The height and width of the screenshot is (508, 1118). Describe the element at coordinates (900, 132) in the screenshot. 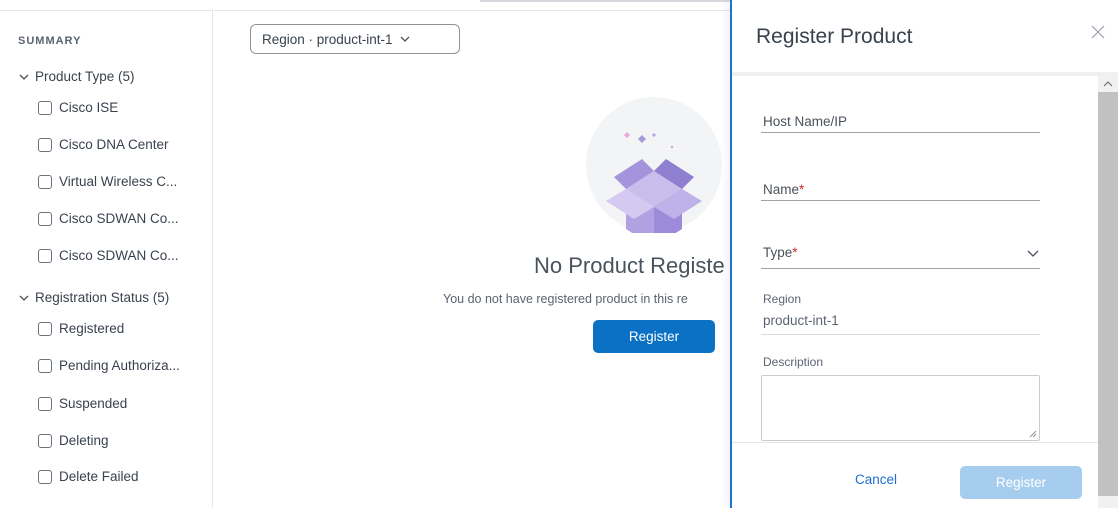

I see `host-name-underline` at that location.